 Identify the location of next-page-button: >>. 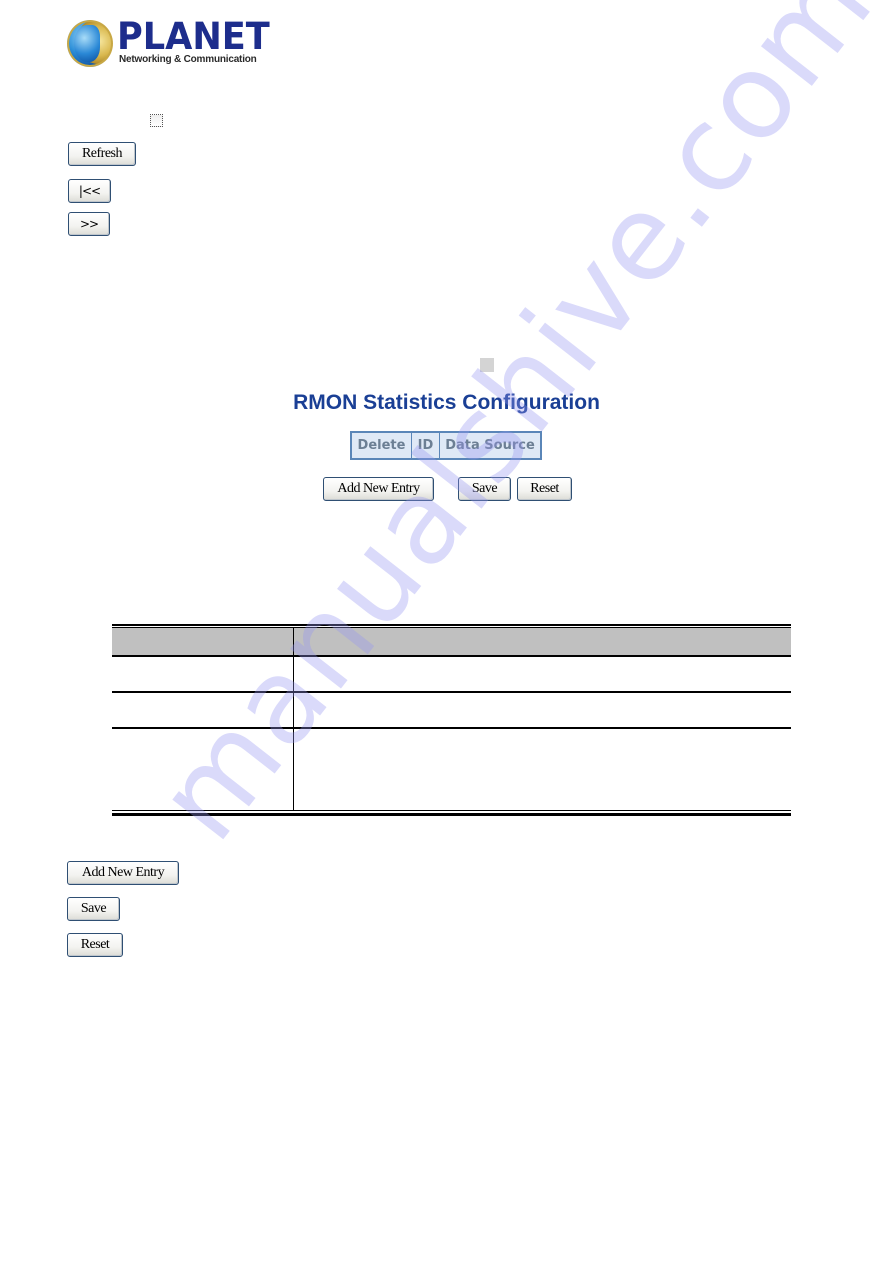
(89, 224).